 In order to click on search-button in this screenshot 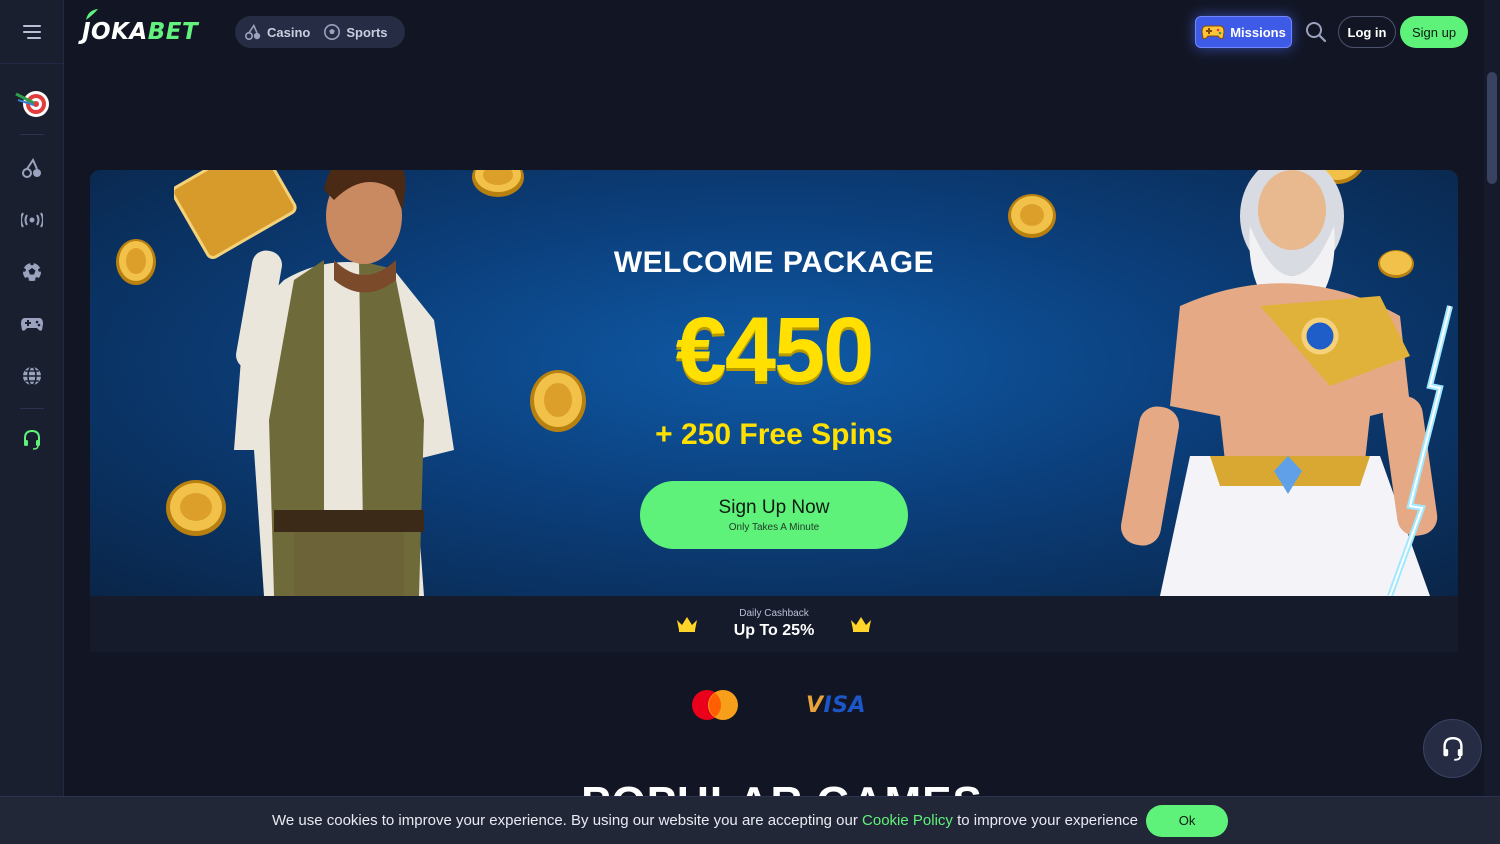, I will do `click(1316, 32)`.